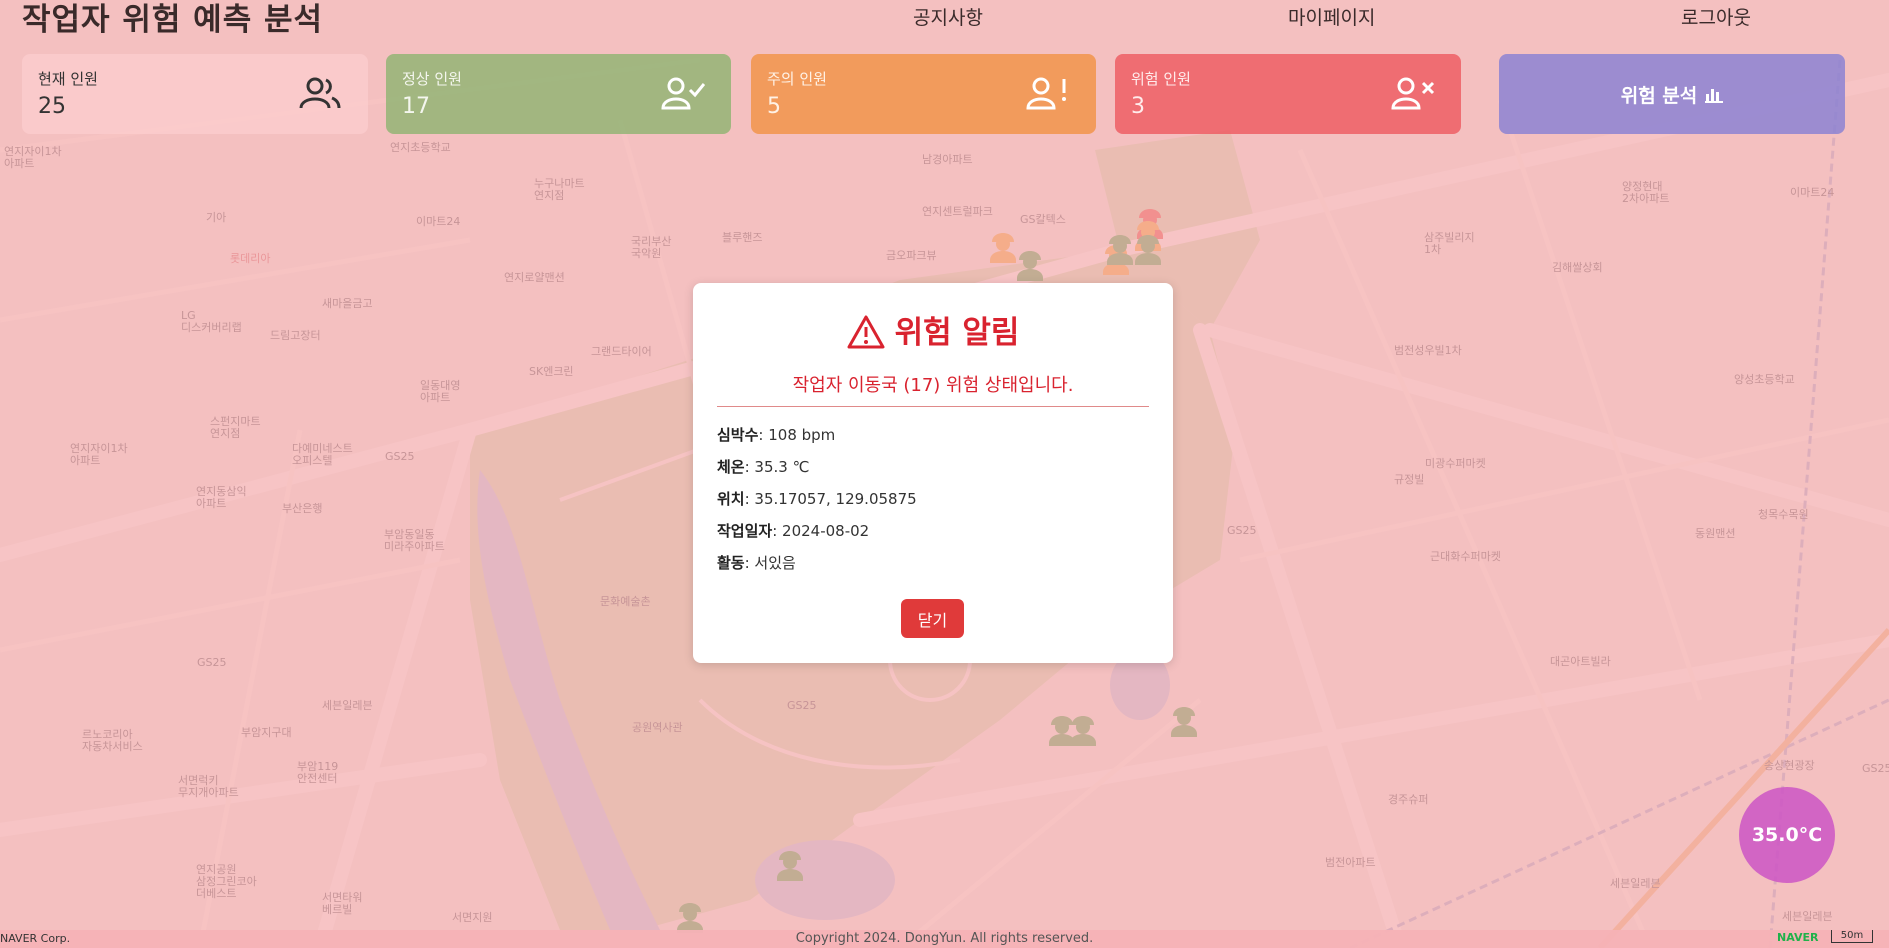 The width and height of the screenshot is (1889, 948). Describe the element at coordinates (830, 499) in the screenshot. I see `info-value: : 35.17057, 129.05875` at that location.